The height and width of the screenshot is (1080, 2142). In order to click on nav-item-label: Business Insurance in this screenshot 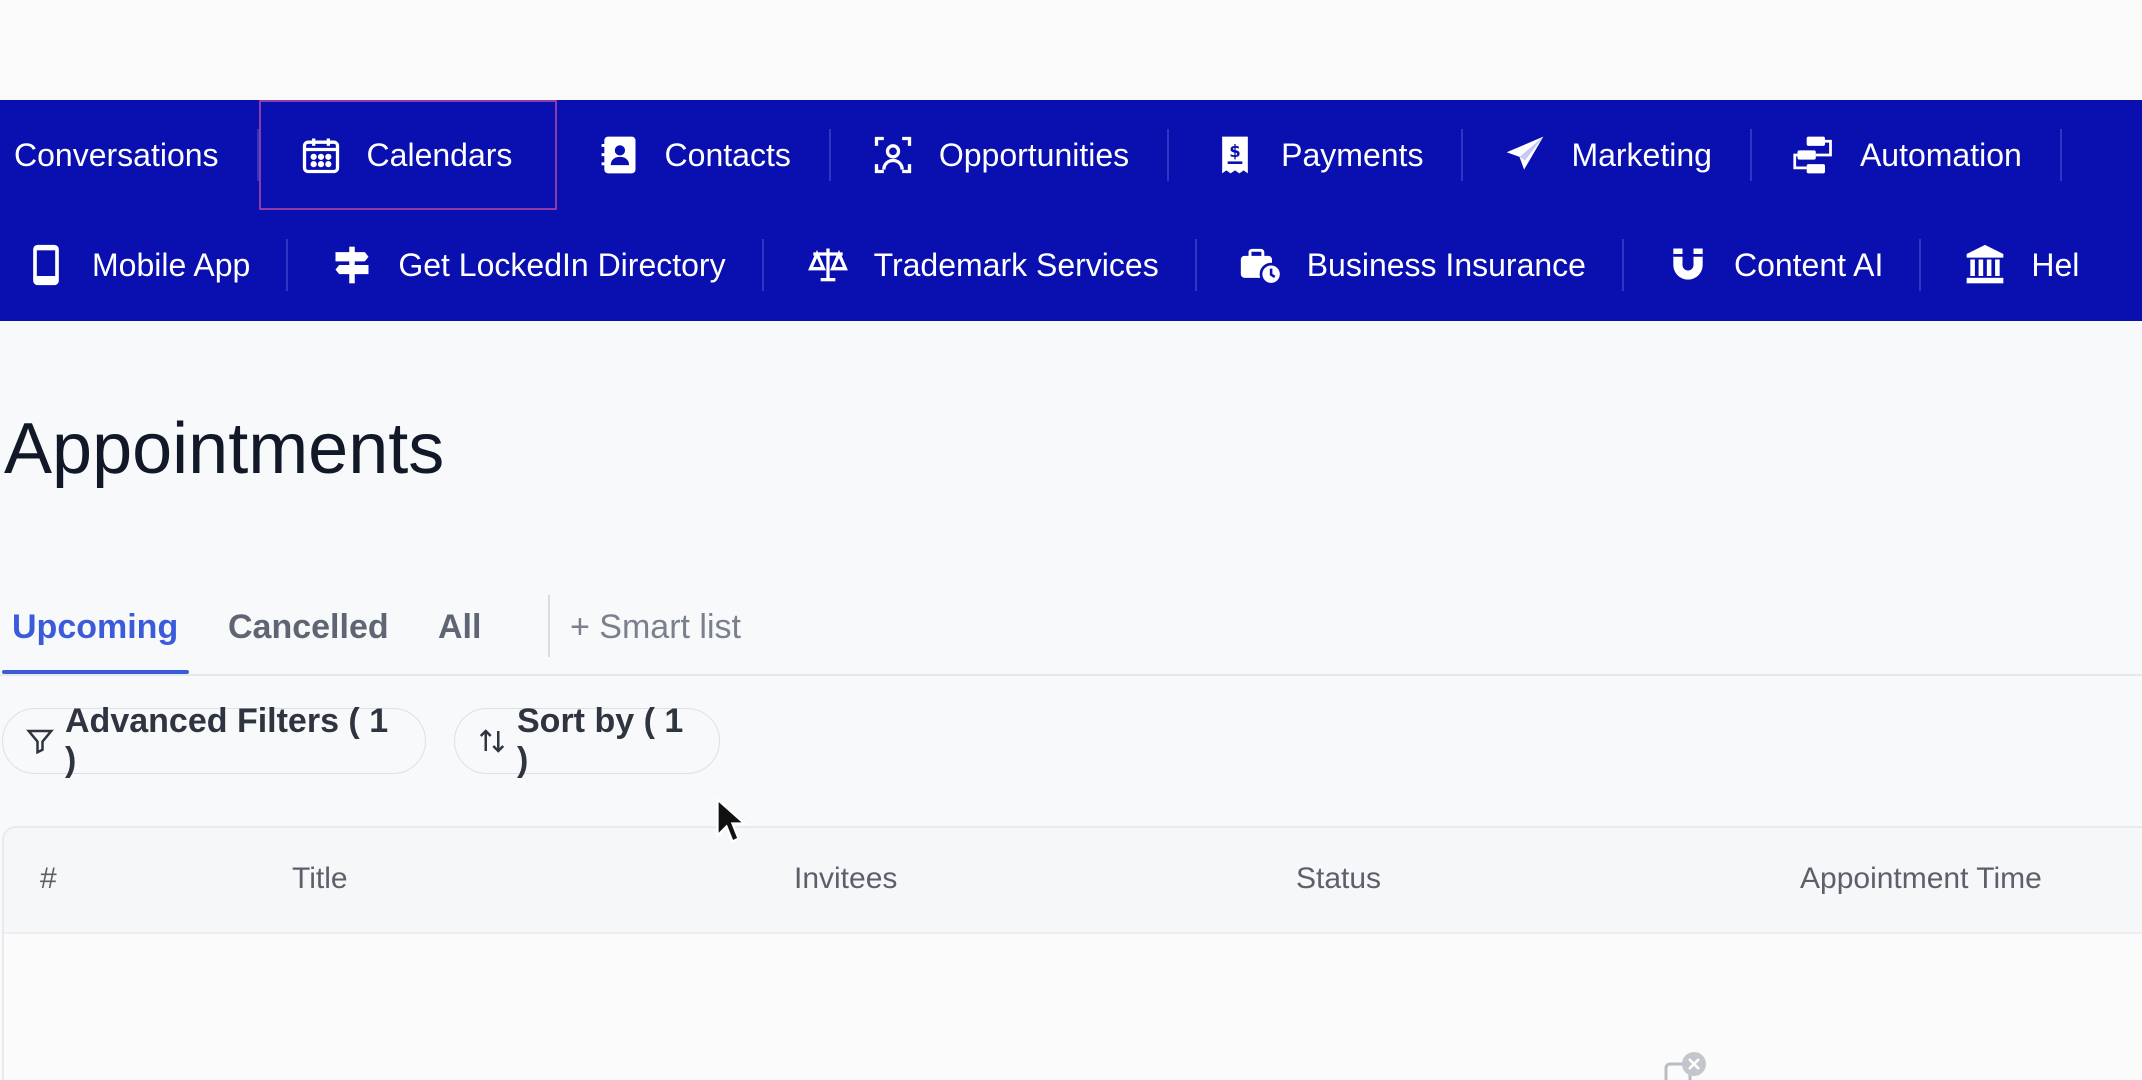, I will do `click(1446, 264)`.